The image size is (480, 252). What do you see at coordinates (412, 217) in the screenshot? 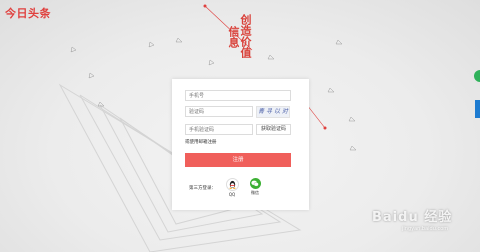
I see `baidu-watermark: Baidu 经验` at bounding box center [412, 217].